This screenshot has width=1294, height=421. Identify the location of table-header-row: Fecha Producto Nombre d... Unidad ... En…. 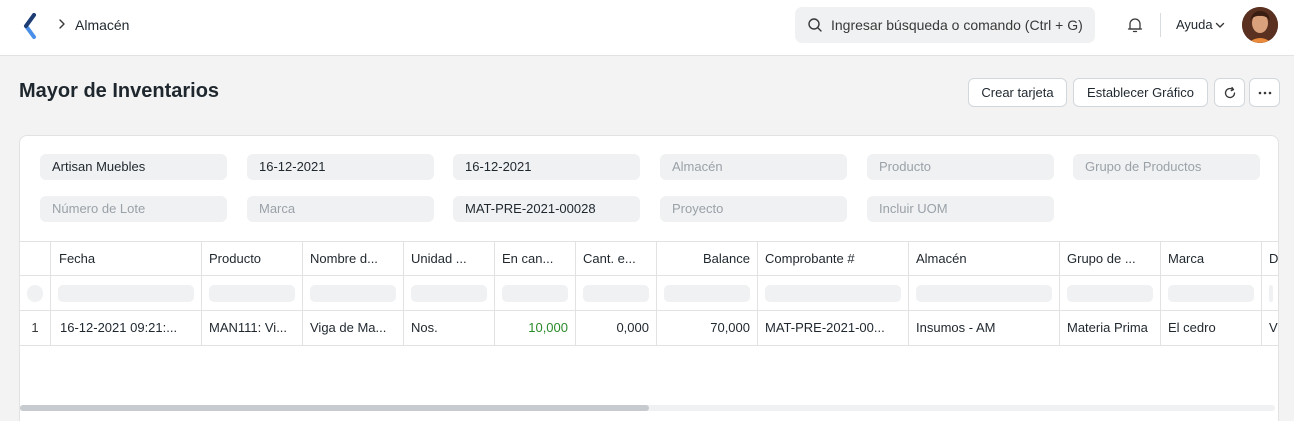
(649, 258).